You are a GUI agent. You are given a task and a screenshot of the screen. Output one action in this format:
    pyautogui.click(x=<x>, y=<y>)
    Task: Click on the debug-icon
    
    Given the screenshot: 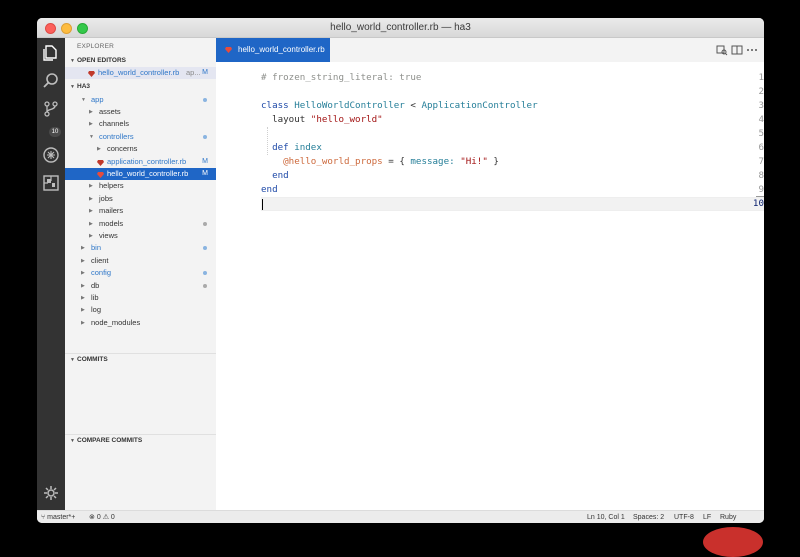 What is the action you would take?
    pyautogui.click(x=51, y=155)
    